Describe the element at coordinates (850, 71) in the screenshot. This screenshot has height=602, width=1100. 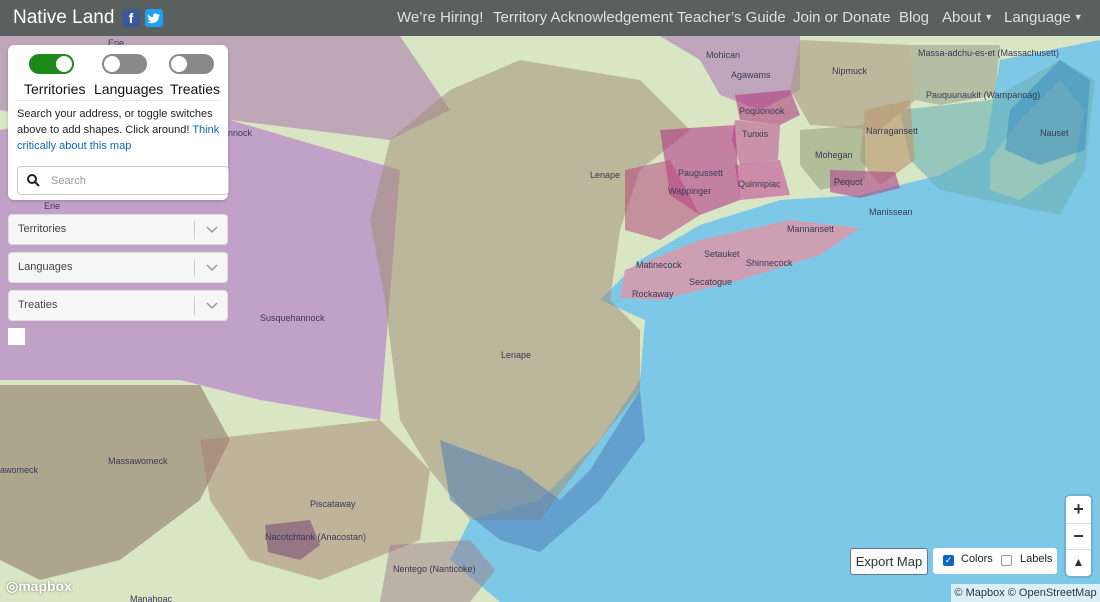
I see `map-label: Nipmuck` at that location.